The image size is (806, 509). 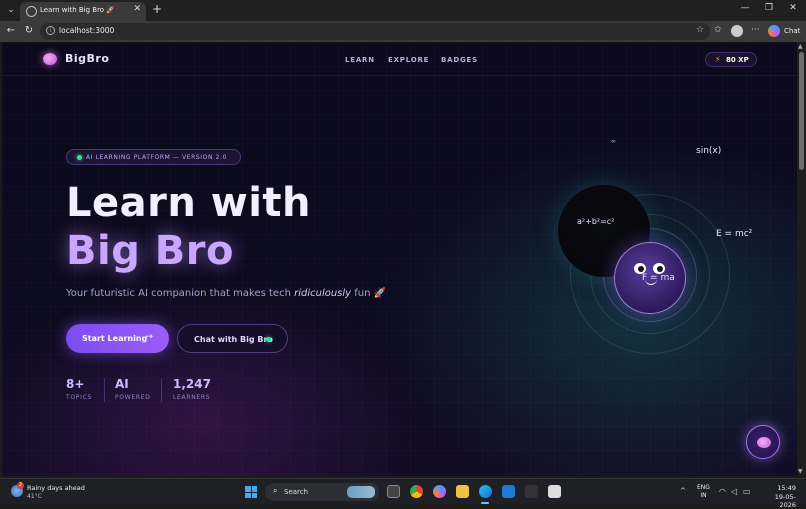 What do you see at coordinates (722, 491) in the screenshot?
I see `wifi-icon: ◠` at bounding box center [722, 491].